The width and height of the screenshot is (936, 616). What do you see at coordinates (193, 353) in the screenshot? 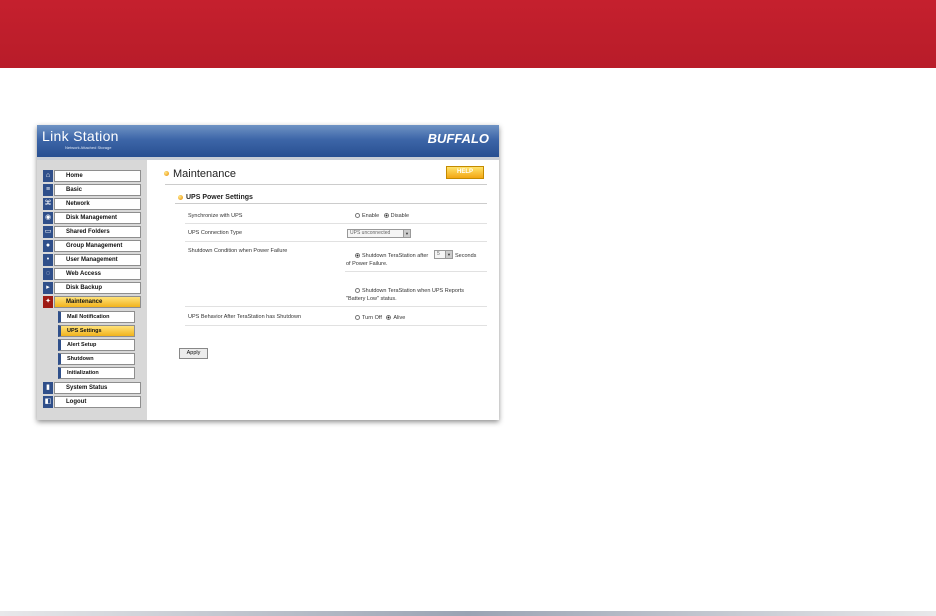
I see `apply-button: Apply` at bounding box center [193, 353].